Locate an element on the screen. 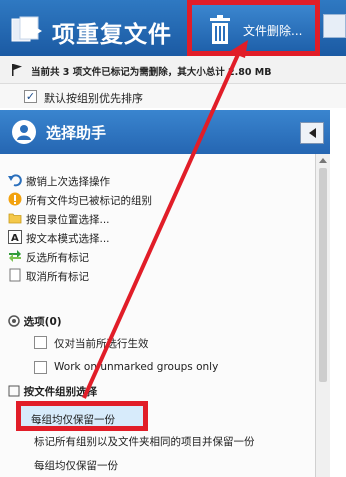 This screenshot has height=477, width=346. gear-icon is located at coordinates (14, 321).